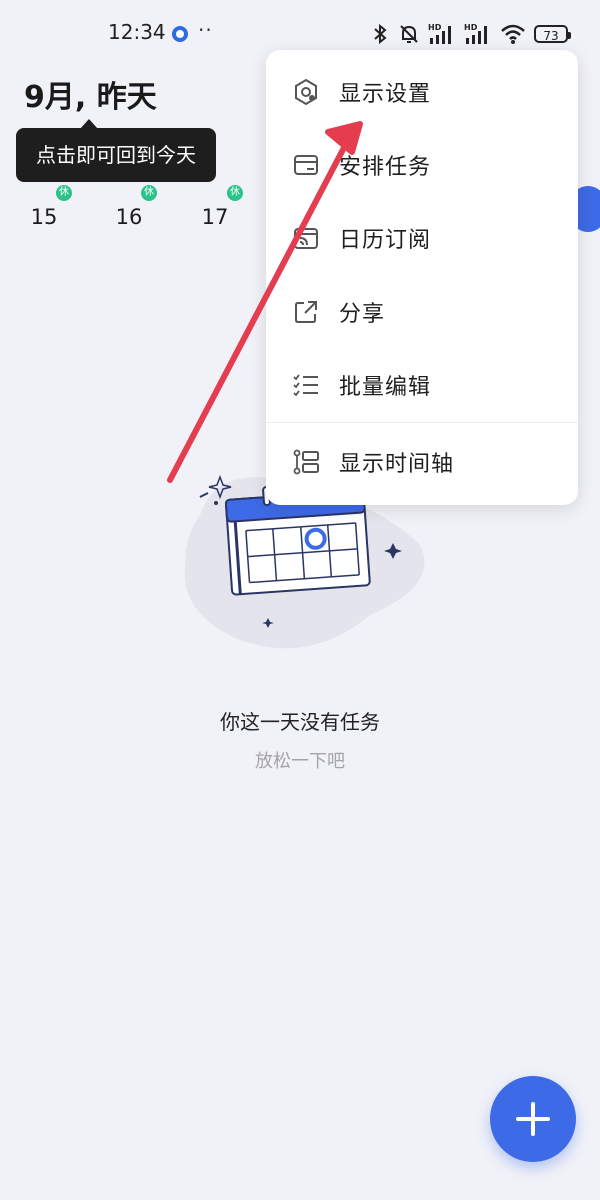 Image resolution: width=600 pixels, height=1200 pixels. I want to click on batch-edit-checklist-icon, so click(306, 385).